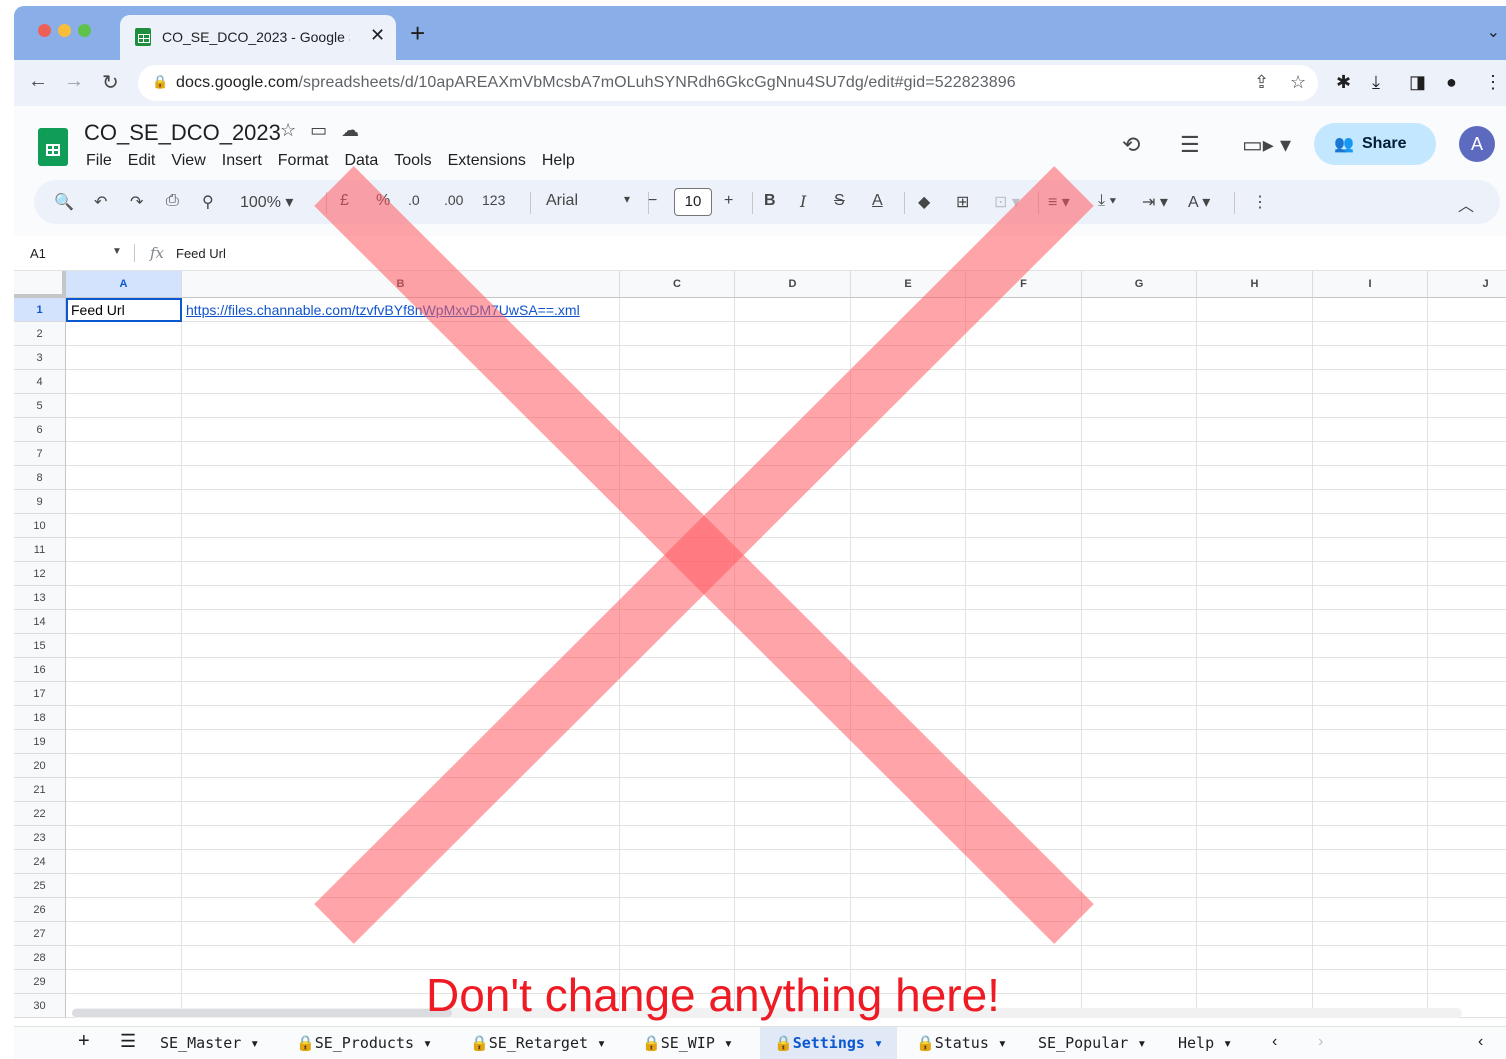  What do you see at coordinates (652, 201) in the screenshot?
I see `decrease-font-size-button: −` at bounding box center [652, 201].